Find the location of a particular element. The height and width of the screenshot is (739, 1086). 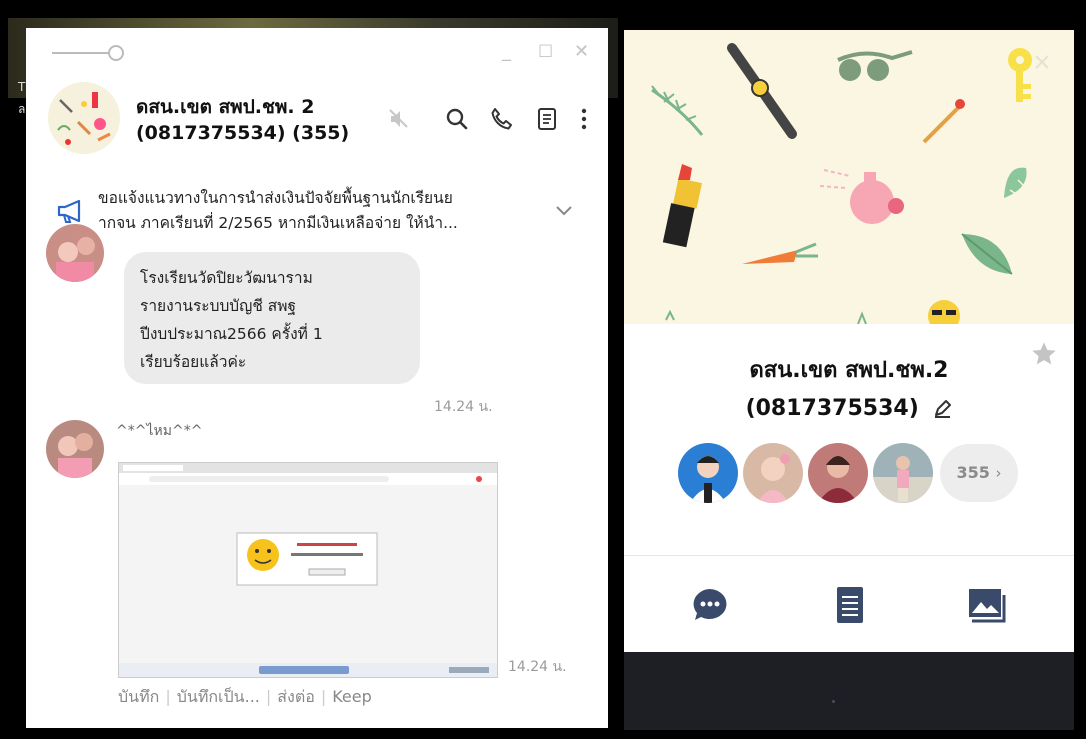

edit-icon is located at coordinates (942, 409).